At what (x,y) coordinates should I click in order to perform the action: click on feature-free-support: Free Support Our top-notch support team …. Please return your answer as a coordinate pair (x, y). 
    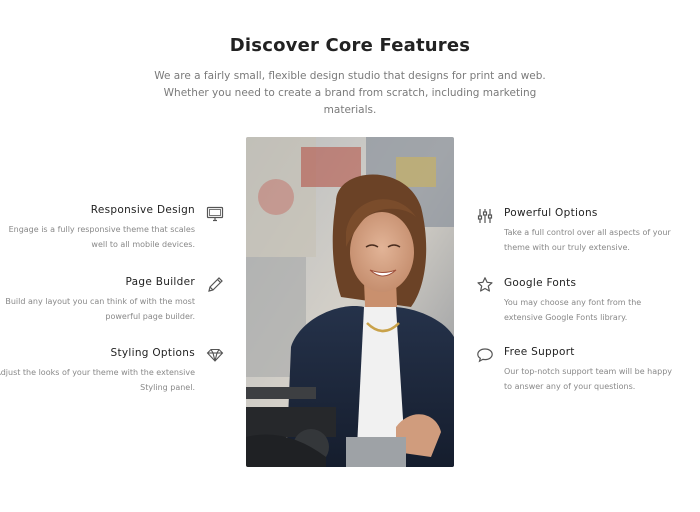
    Looking at the image, I should click on (602, 370).